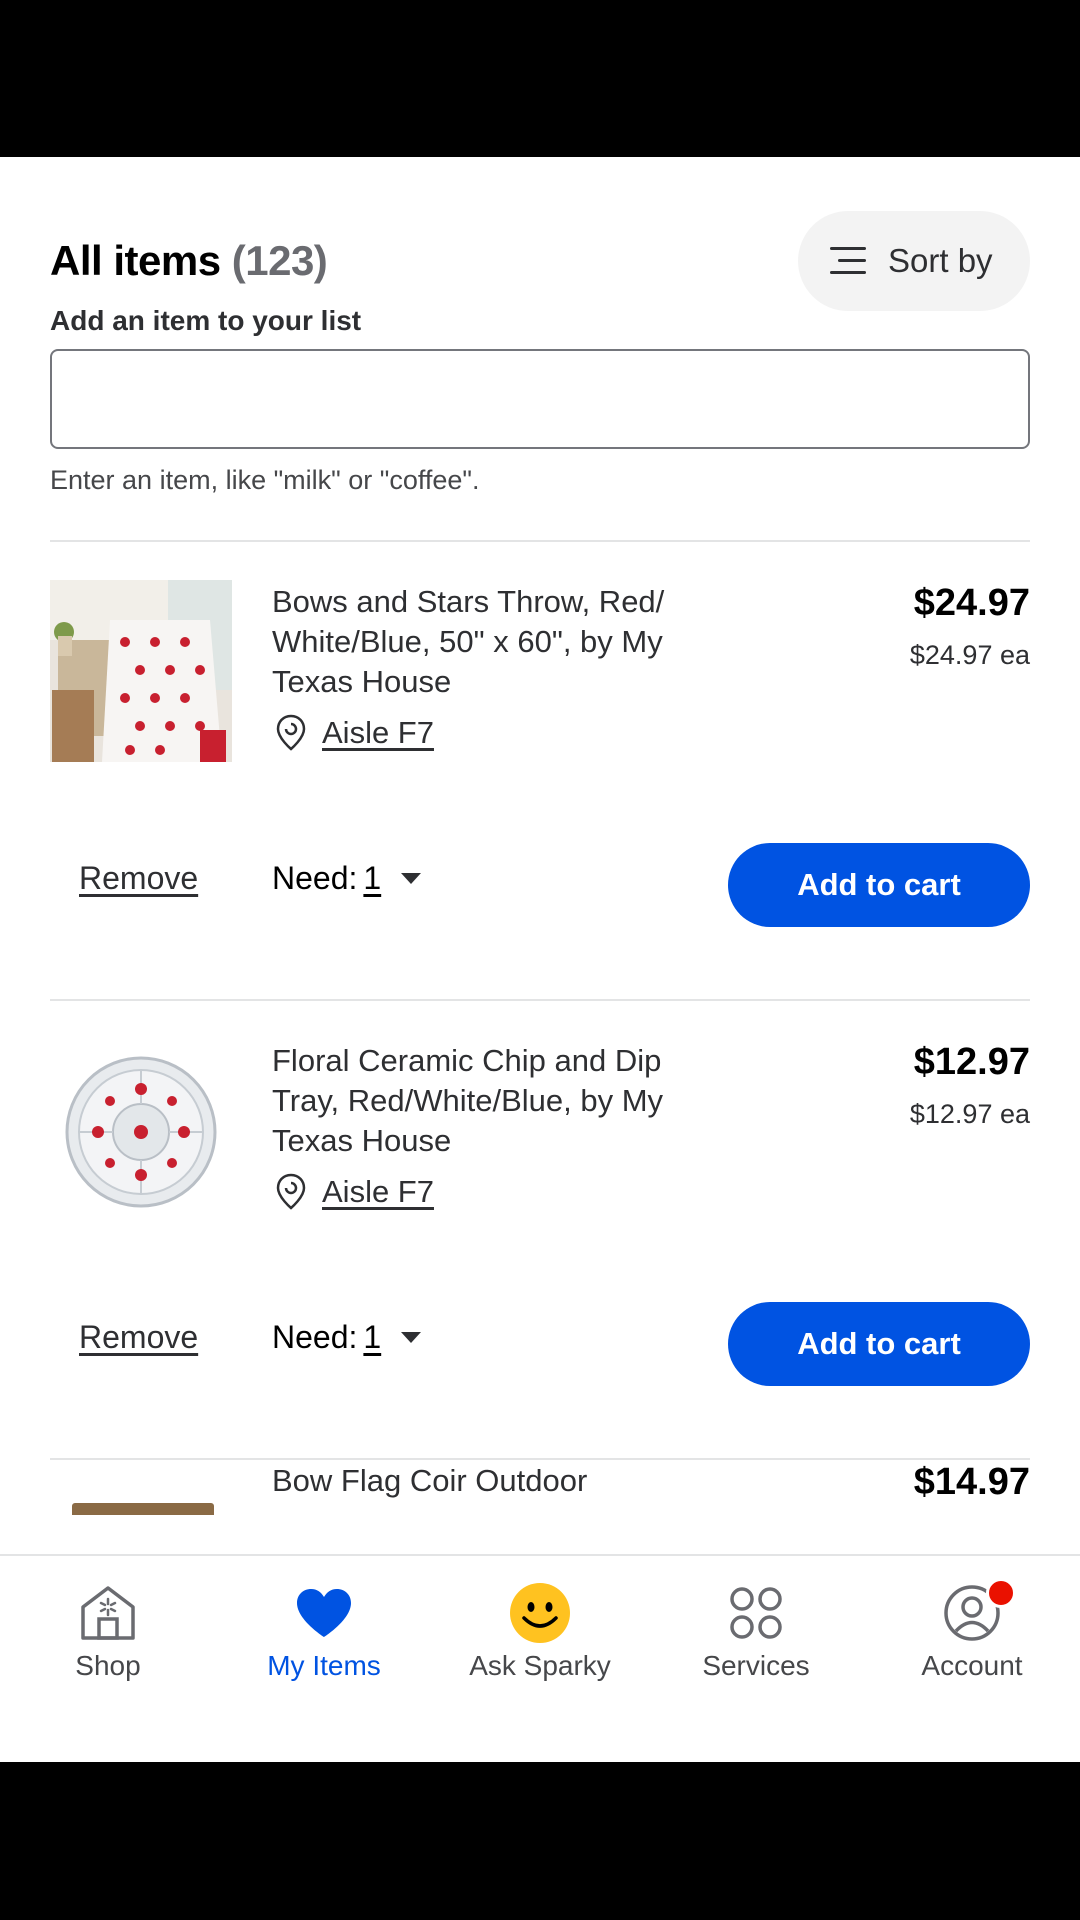  I want to click on page-title: All items (123), so click(189, 261).